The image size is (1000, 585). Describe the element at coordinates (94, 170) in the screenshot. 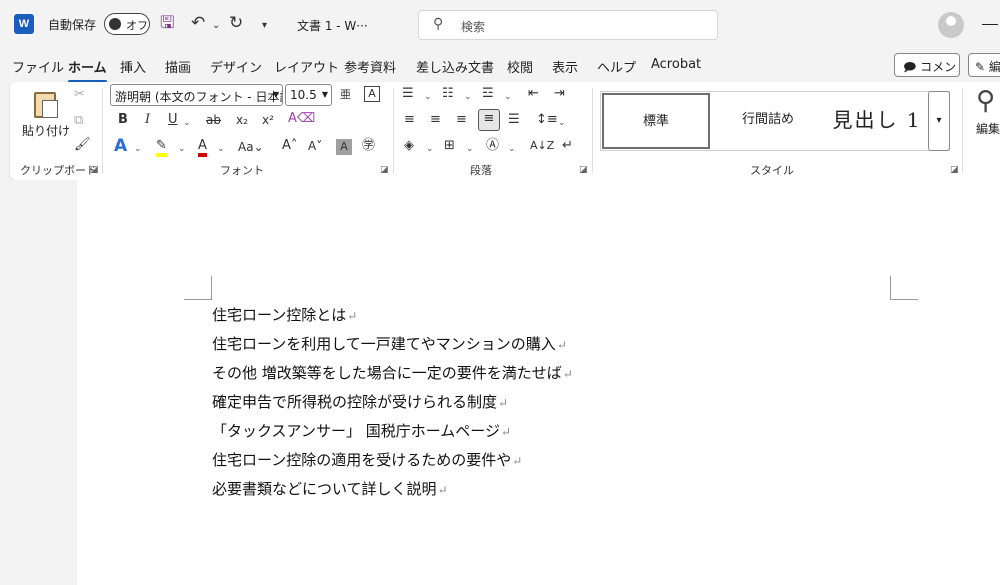

I see `clipboard-launcher-icon: ◪` at that location.